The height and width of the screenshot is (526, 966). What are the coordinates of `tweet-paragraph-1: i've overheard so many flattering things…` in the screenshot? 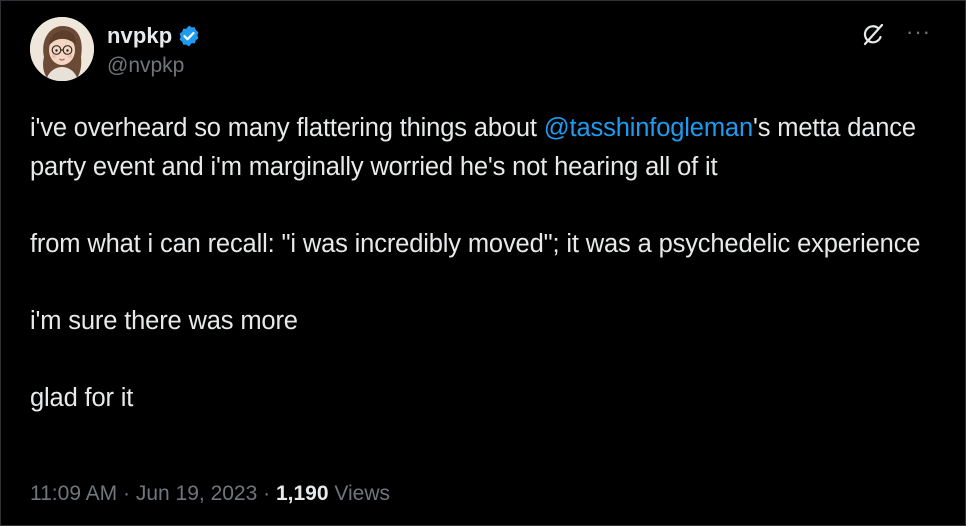 It's located at (487, 147).